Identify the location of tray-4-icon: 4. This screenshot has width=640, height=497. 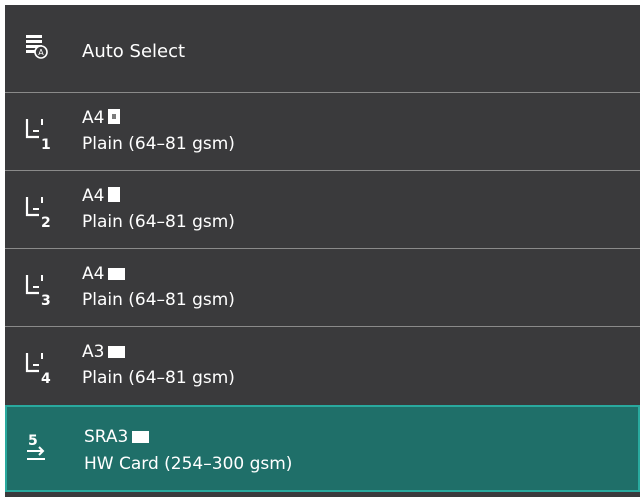
(38, 370).